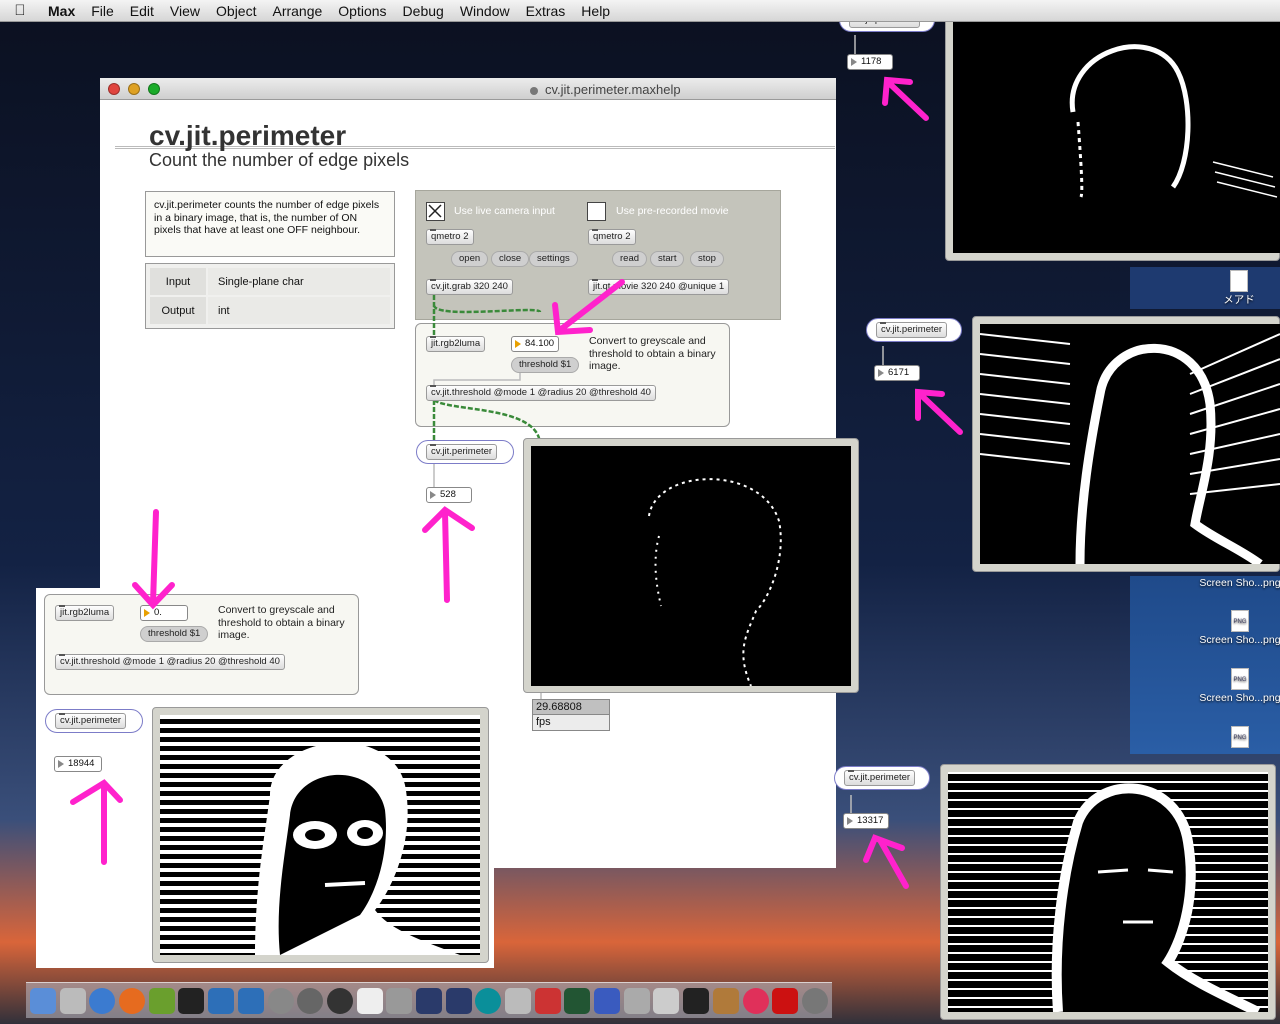 This screenshot has height=1024, width=1280. What do you see at coordinates (185, 11) in the screenshot?
I see `menu-view: View` at bounding box center [185, 11].